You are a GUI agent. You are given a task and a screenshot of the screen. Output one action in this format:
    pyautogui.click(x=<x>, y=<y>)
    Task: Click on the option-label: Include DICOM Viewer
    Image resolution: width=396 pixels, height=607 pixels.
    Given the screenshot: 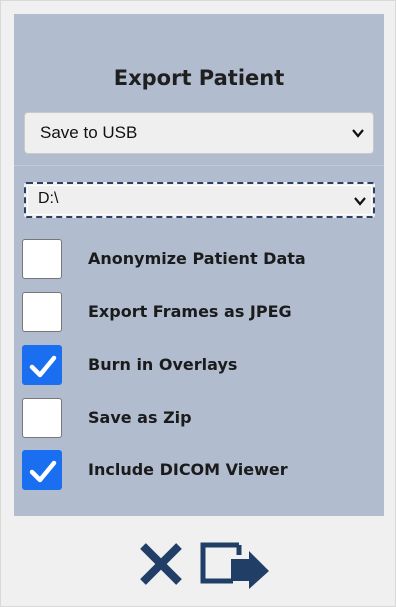 What is the action you would take?
    pyautogui.click(x=188, y=469)
    